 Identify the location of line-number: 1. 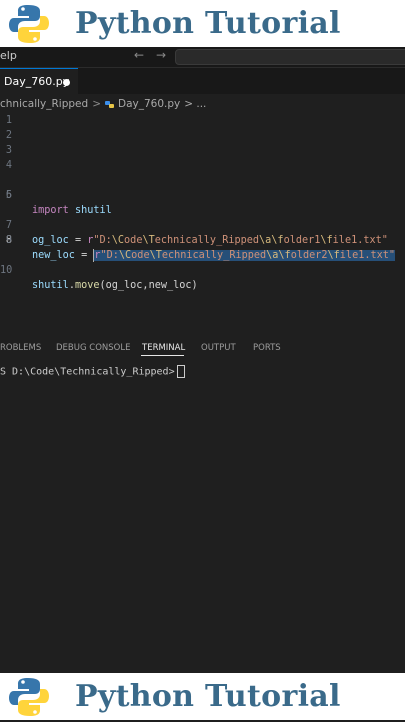
(8, 120).